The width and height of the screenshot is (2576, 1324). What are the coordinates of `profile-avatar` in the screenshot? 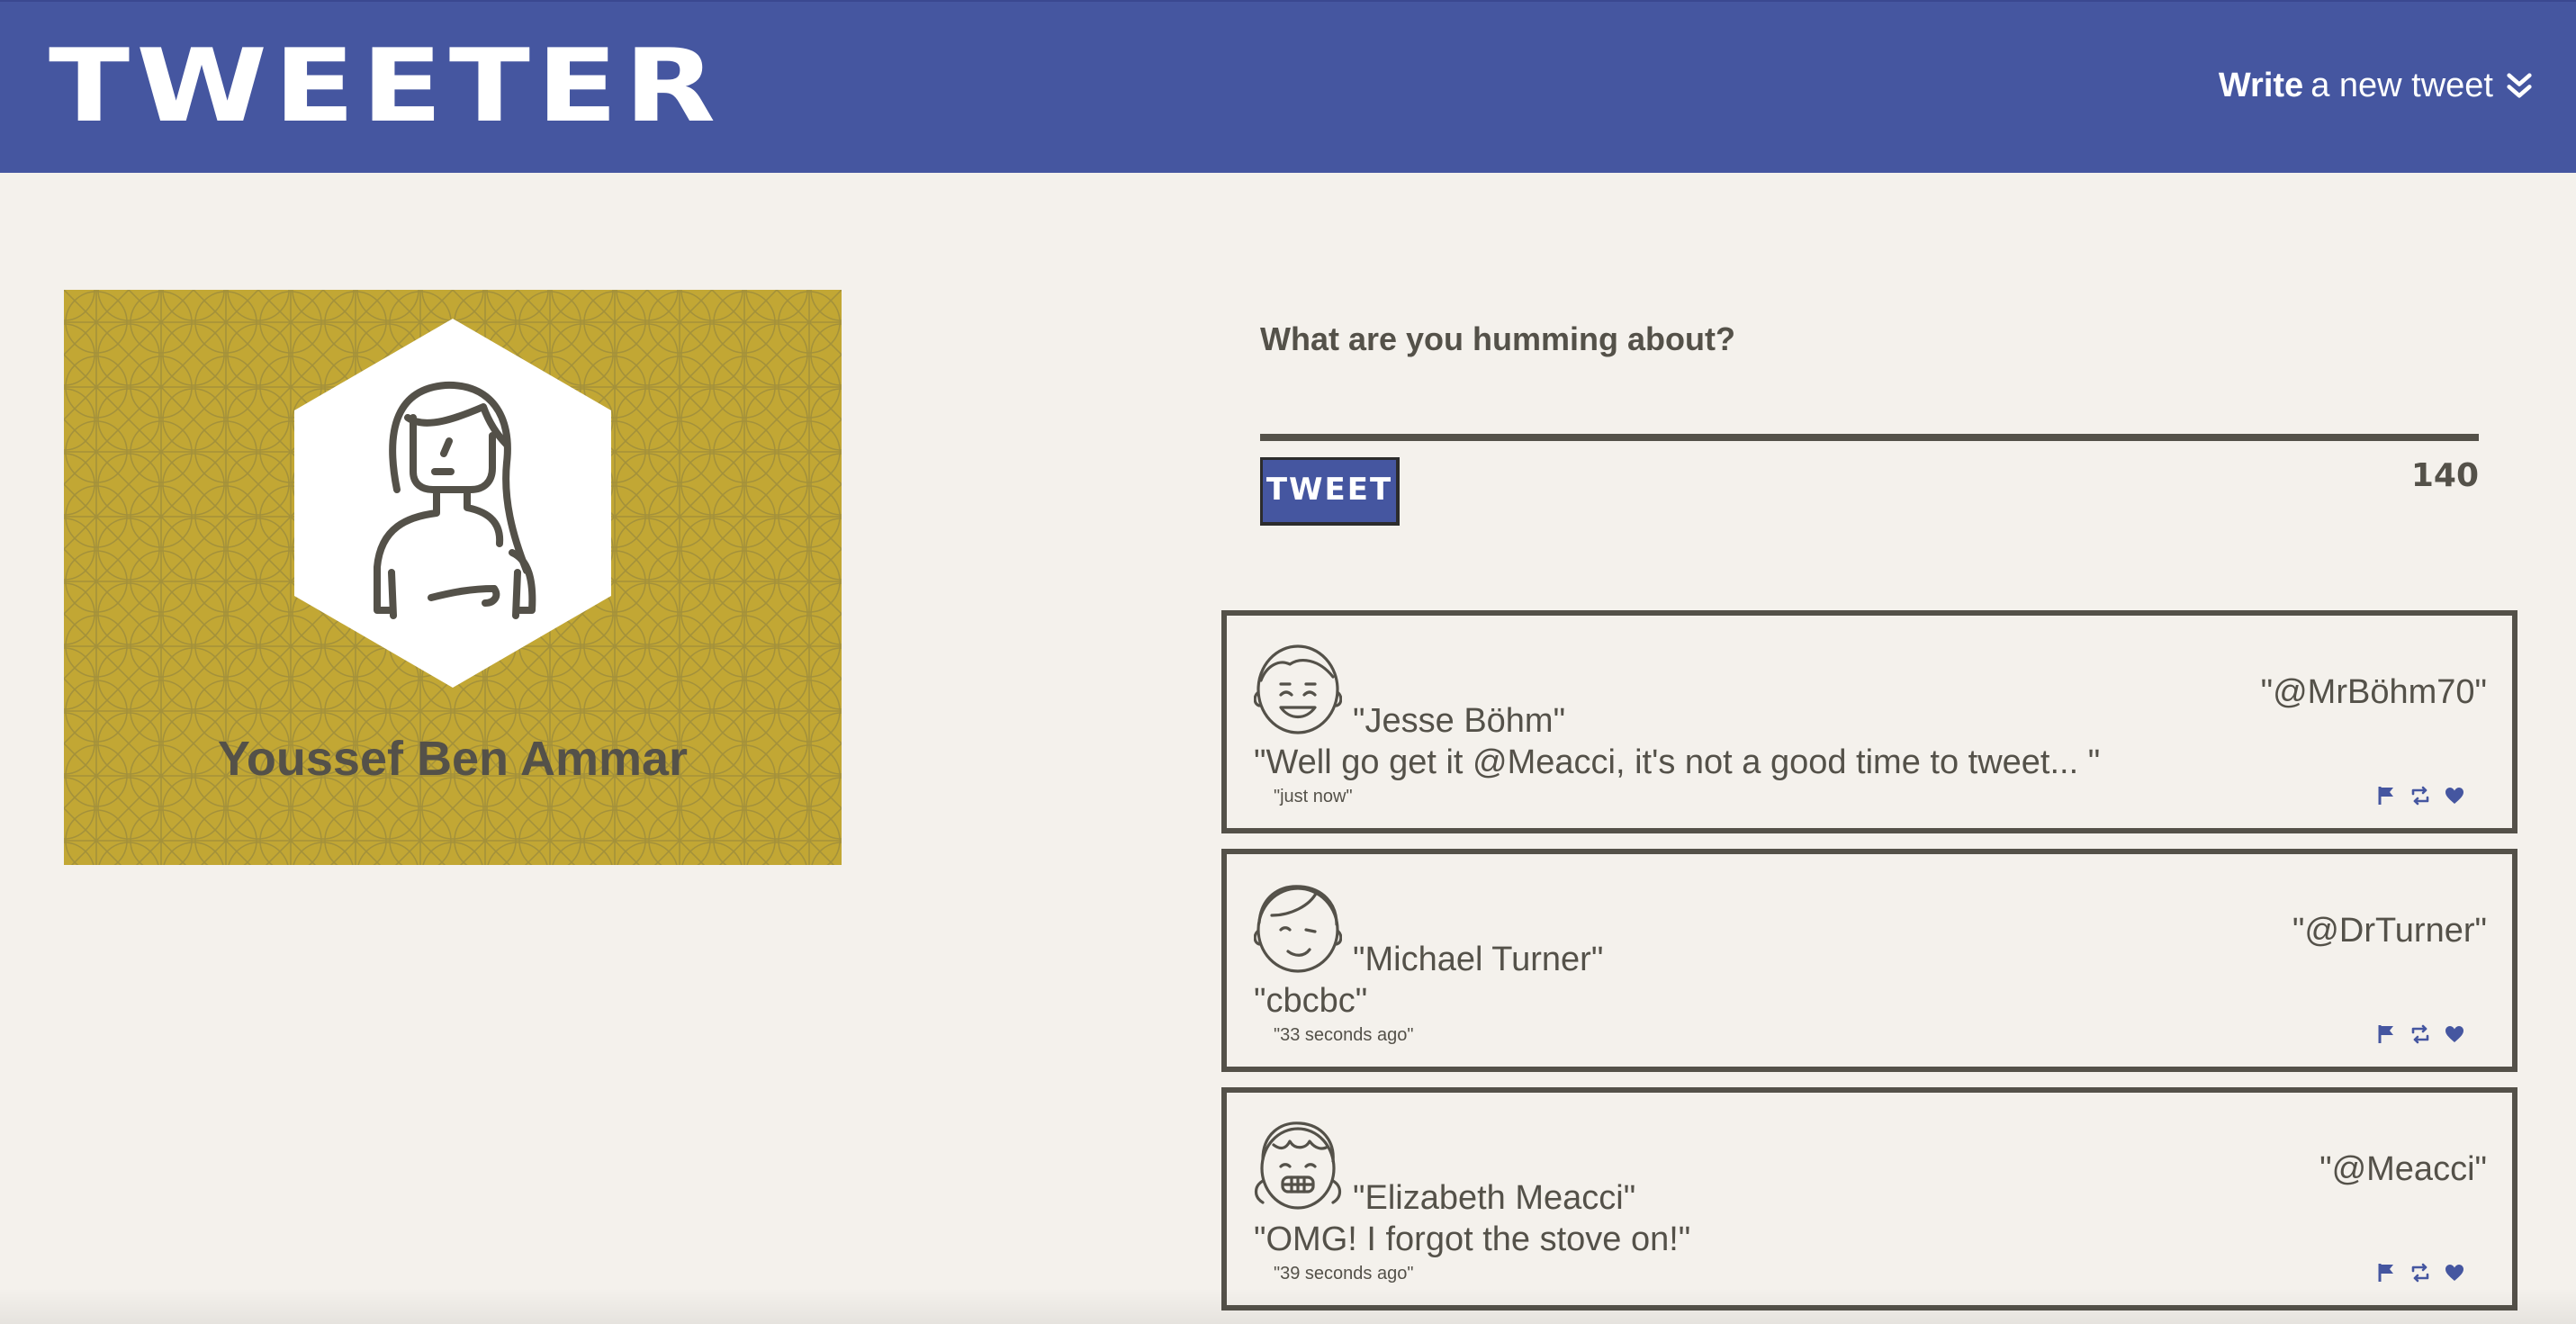 It's located at (453, 503).